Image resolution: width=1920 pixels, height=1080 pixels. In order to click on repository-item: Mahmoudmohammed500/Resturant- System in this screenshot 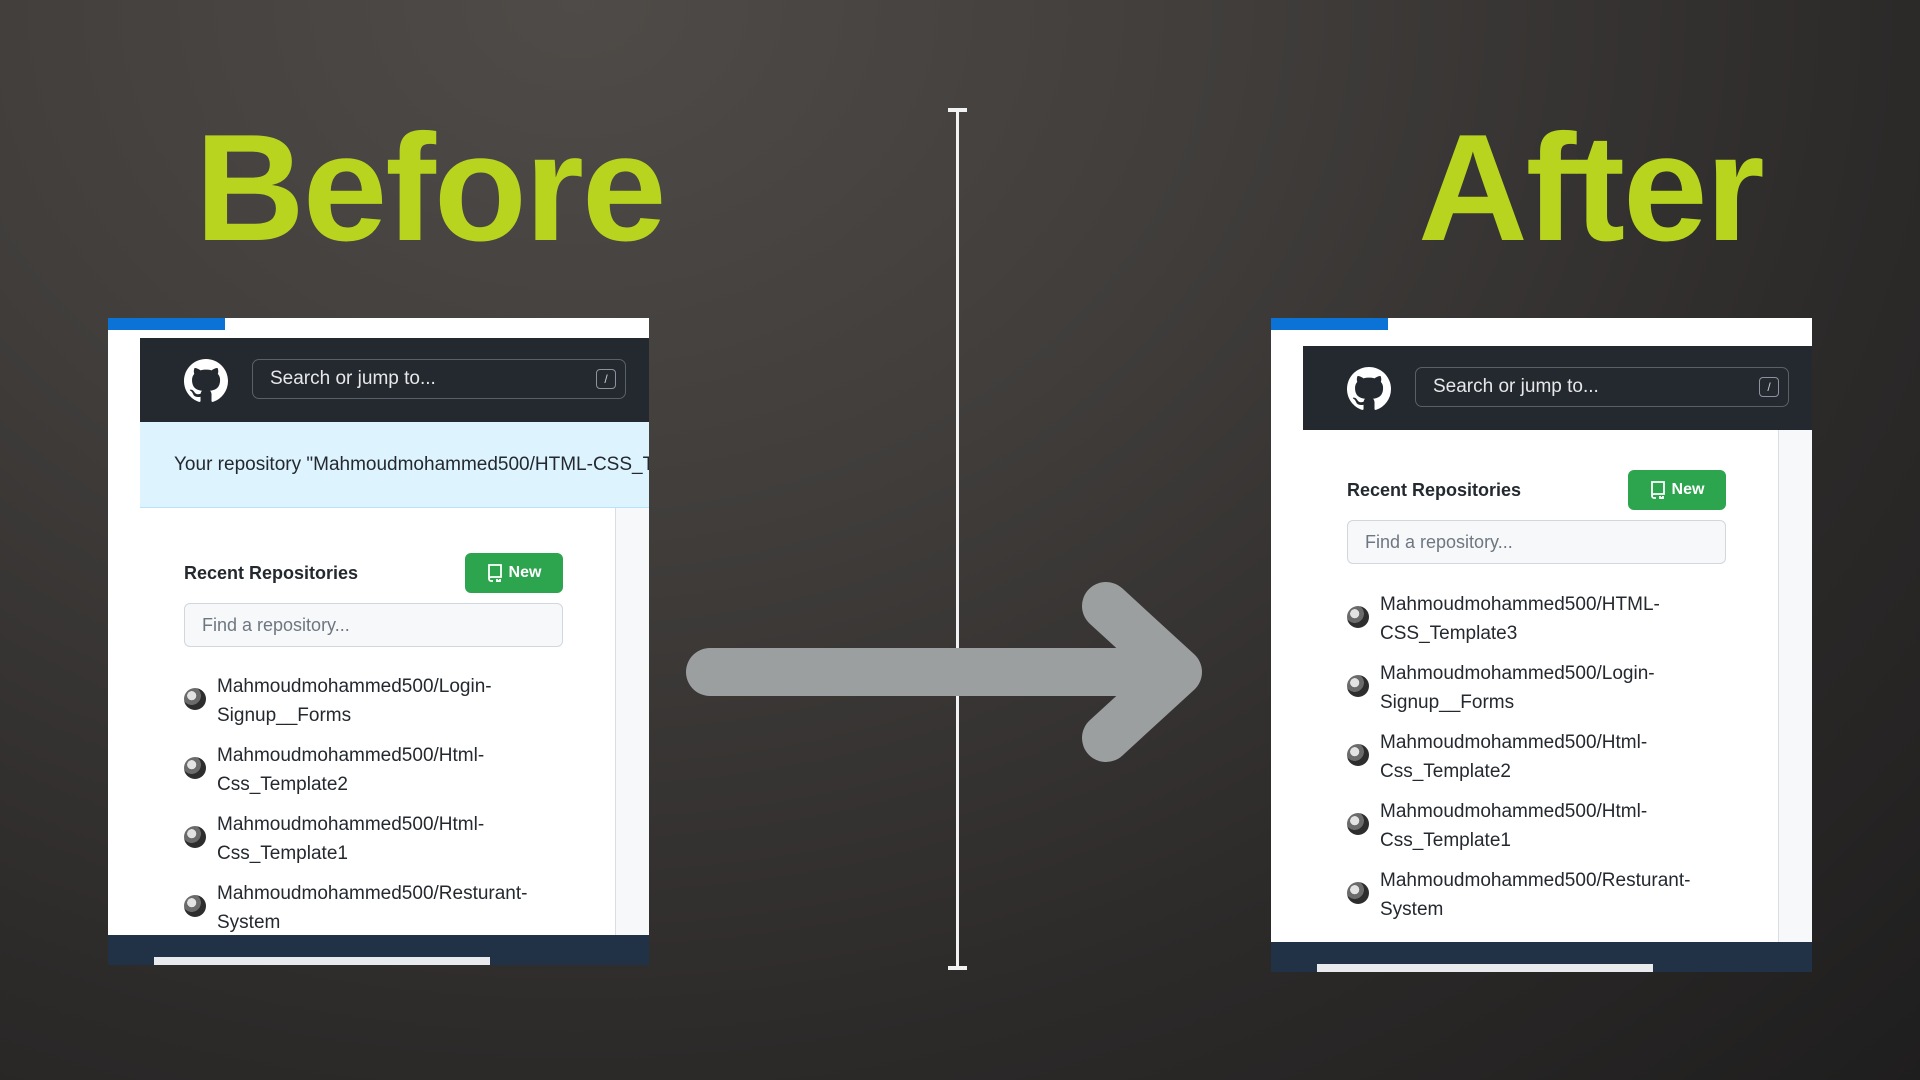, I will do `click(1547, 900)`.